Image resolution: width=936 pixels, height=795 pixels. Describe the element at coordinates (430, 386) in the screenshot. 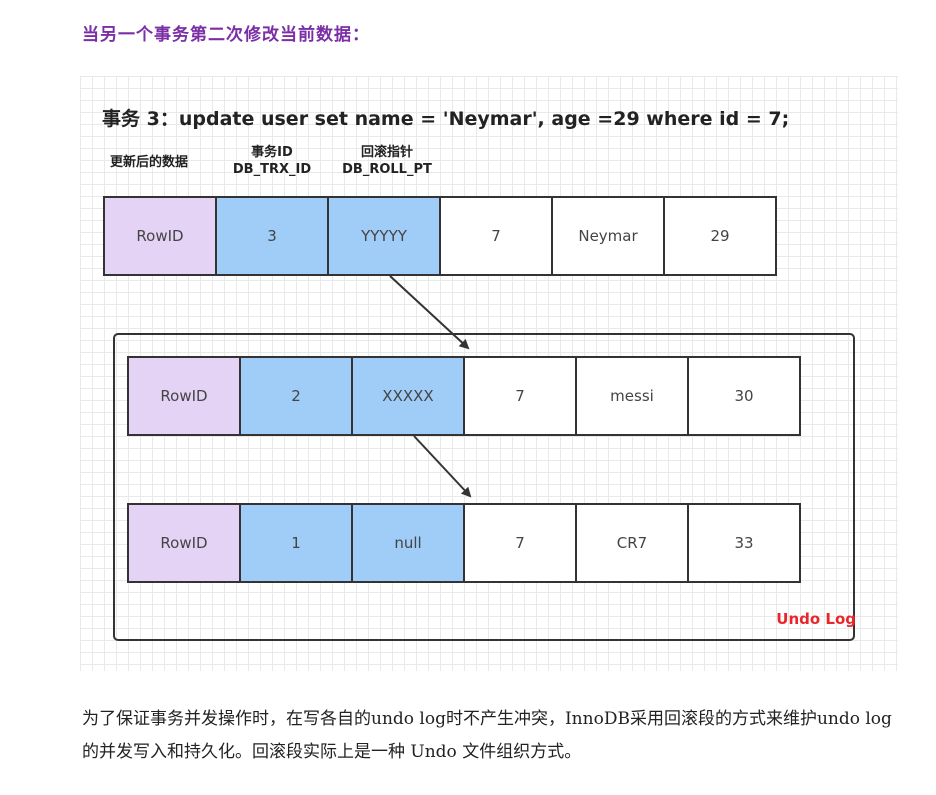

I see `pointer-arrows` at that location.